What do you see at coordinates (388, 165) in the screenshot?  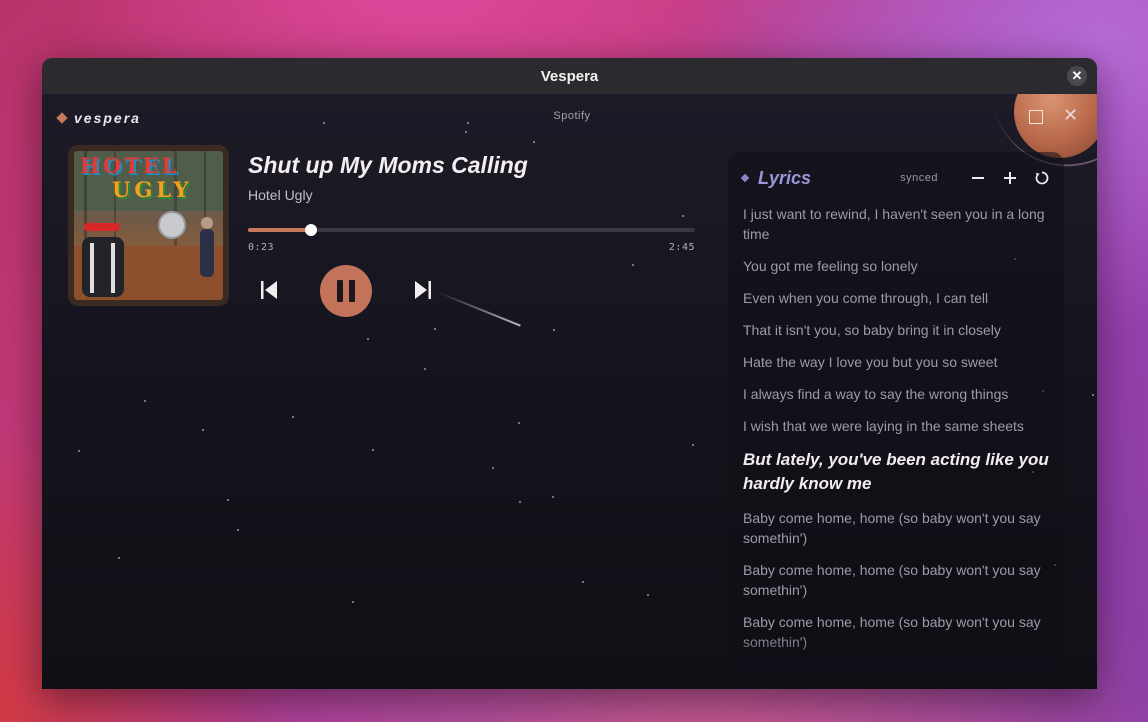 I see `track-title: Shut up My Moms Calling` at bounding box center [388, 165].